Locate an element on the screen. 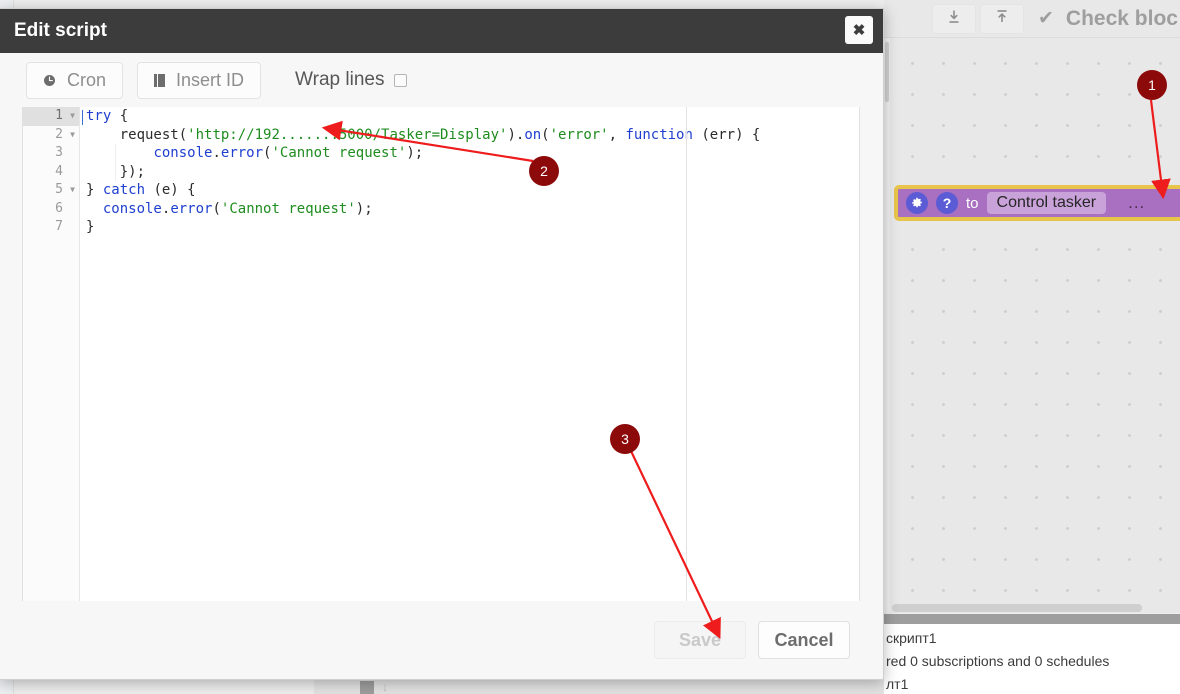  close-icon: ✖ is located at coordinates (859, 30).